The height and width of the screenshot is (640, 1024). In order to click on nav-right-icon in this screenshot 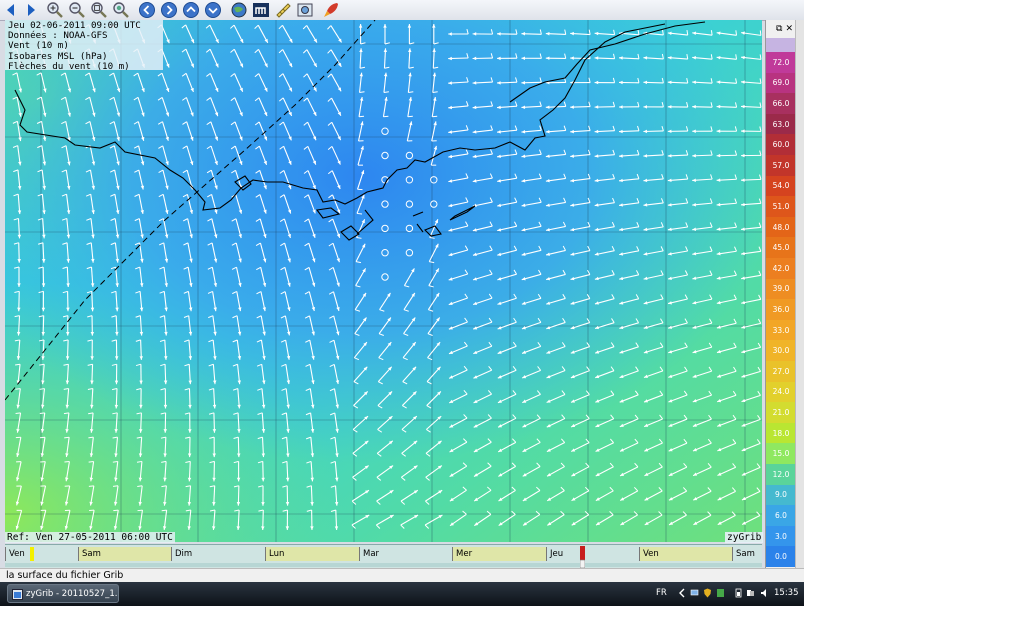, I will do `click(169, 10)`.